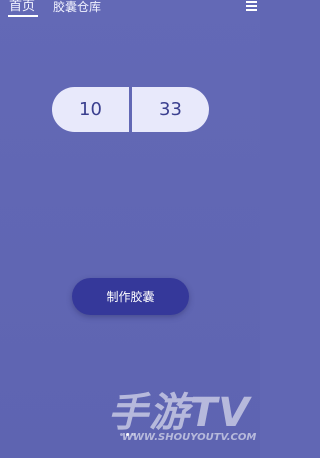  I want to click on page-dot-active, so click(127, 434).